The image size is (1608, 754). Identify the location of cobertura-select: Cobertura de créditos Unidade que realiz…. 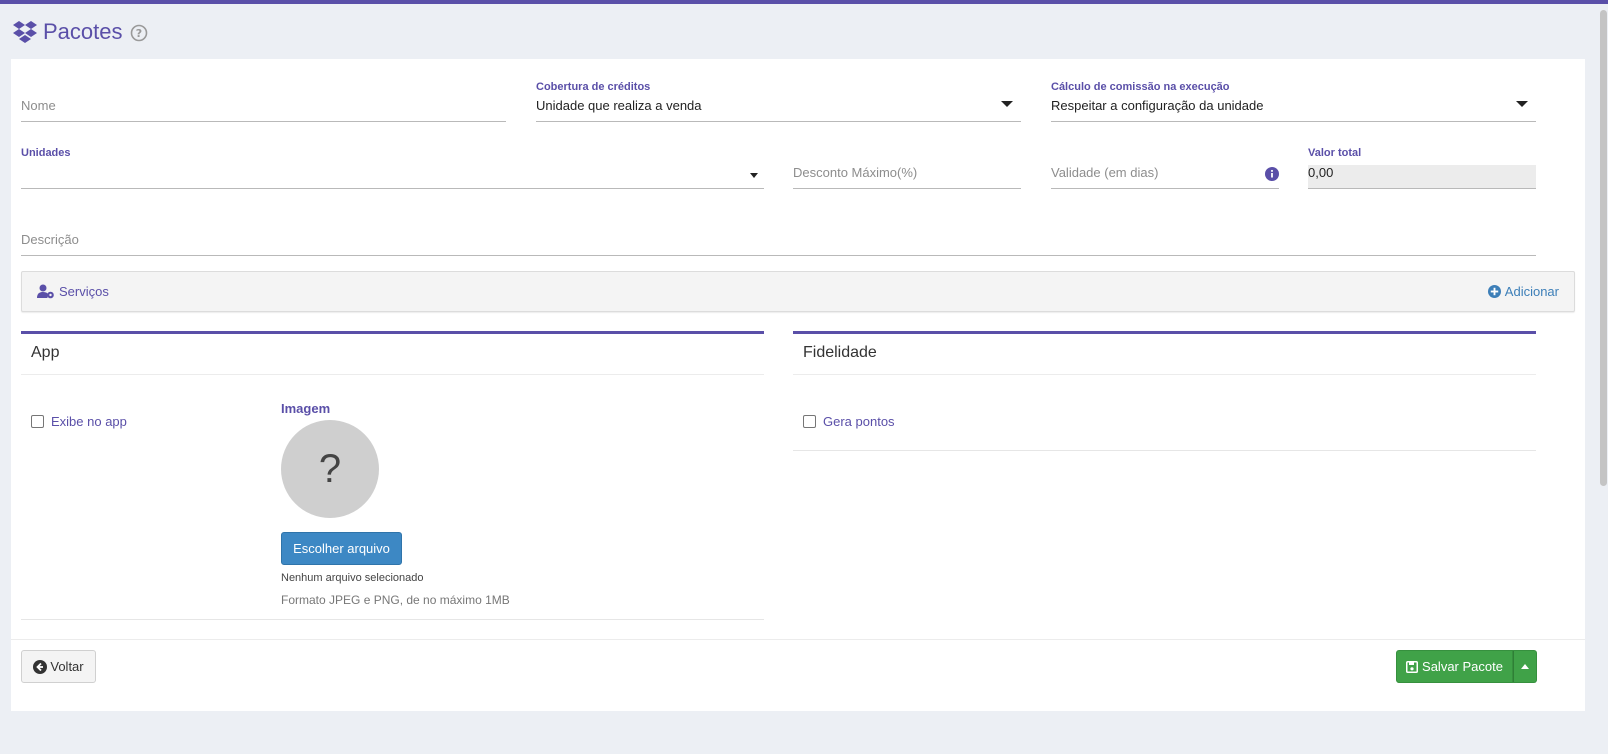
(778, 101).